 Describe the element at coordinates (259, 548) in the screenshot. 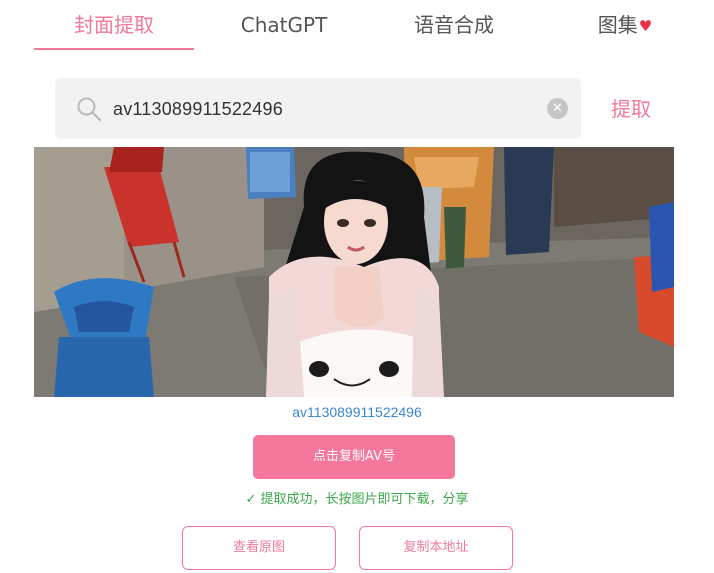

I see `view-original-button: 查看原图` at that location.